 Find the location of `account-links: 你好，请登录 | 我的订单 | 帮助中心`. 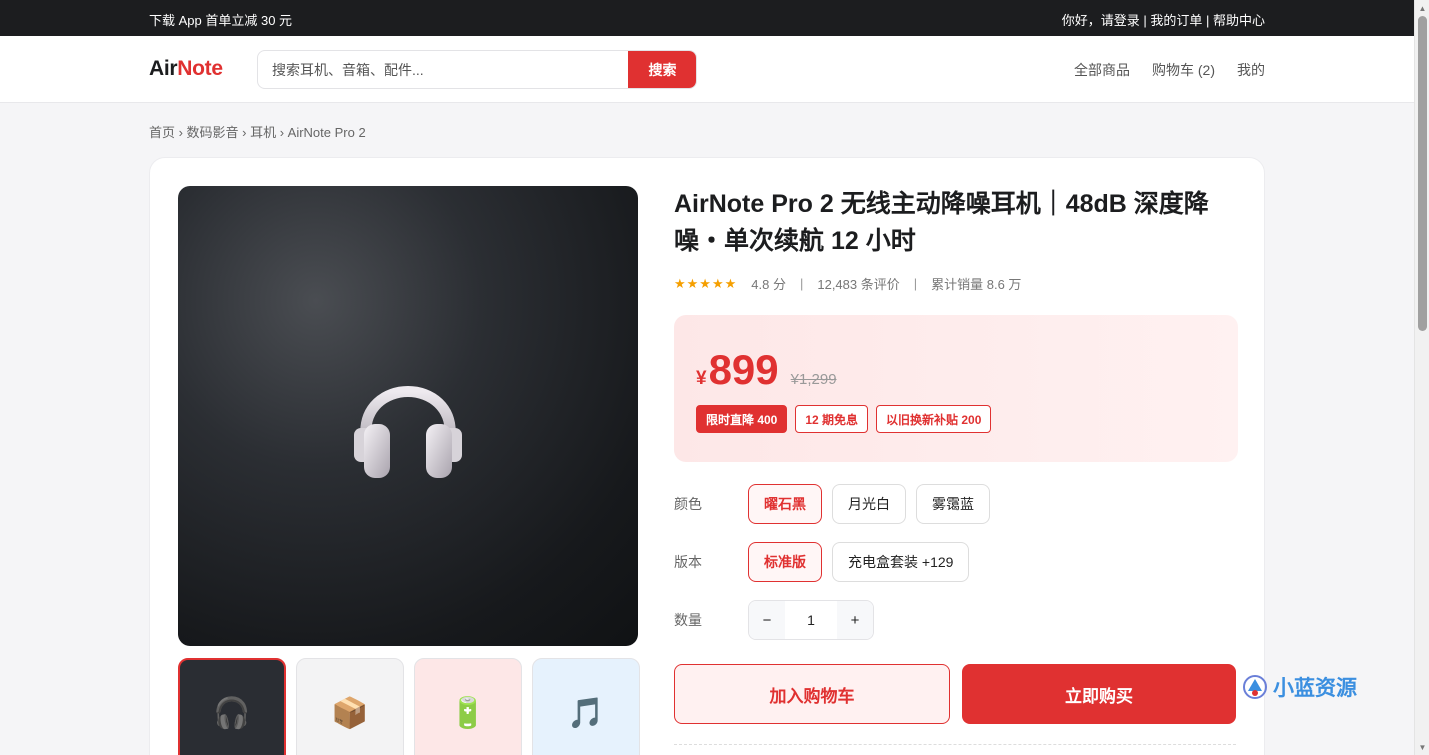

account-links: 你好，请登录 | 我的订单 | 帮助中心 is located at coordinates (1163, 19).